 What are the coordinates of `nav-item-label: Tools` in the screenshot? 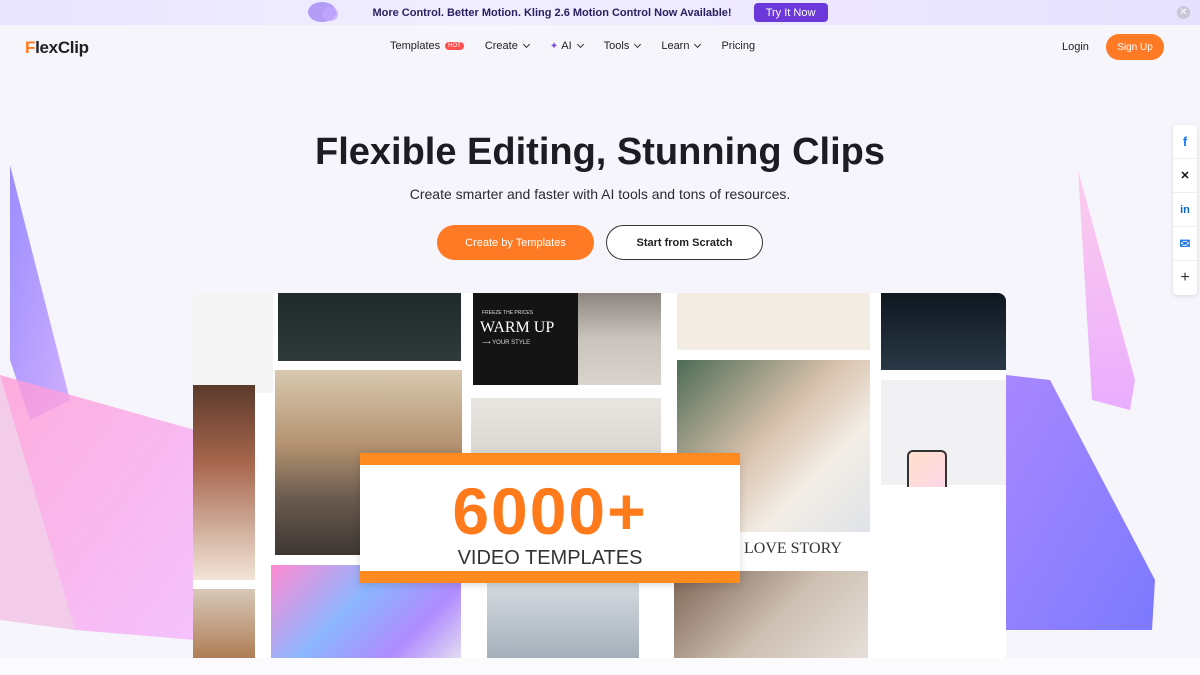 It's located at (616, 46).